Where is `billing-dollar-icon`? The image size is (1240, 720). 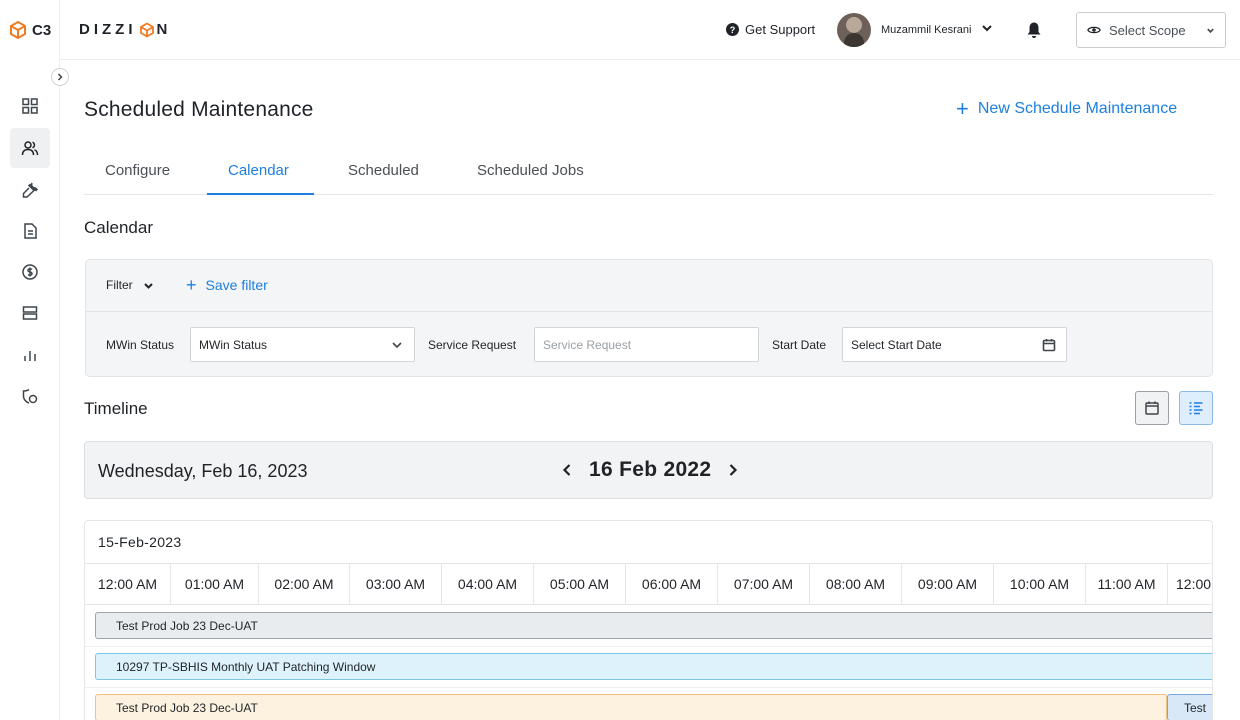 billing-dollar-icon is located at coordinates (30, 272).